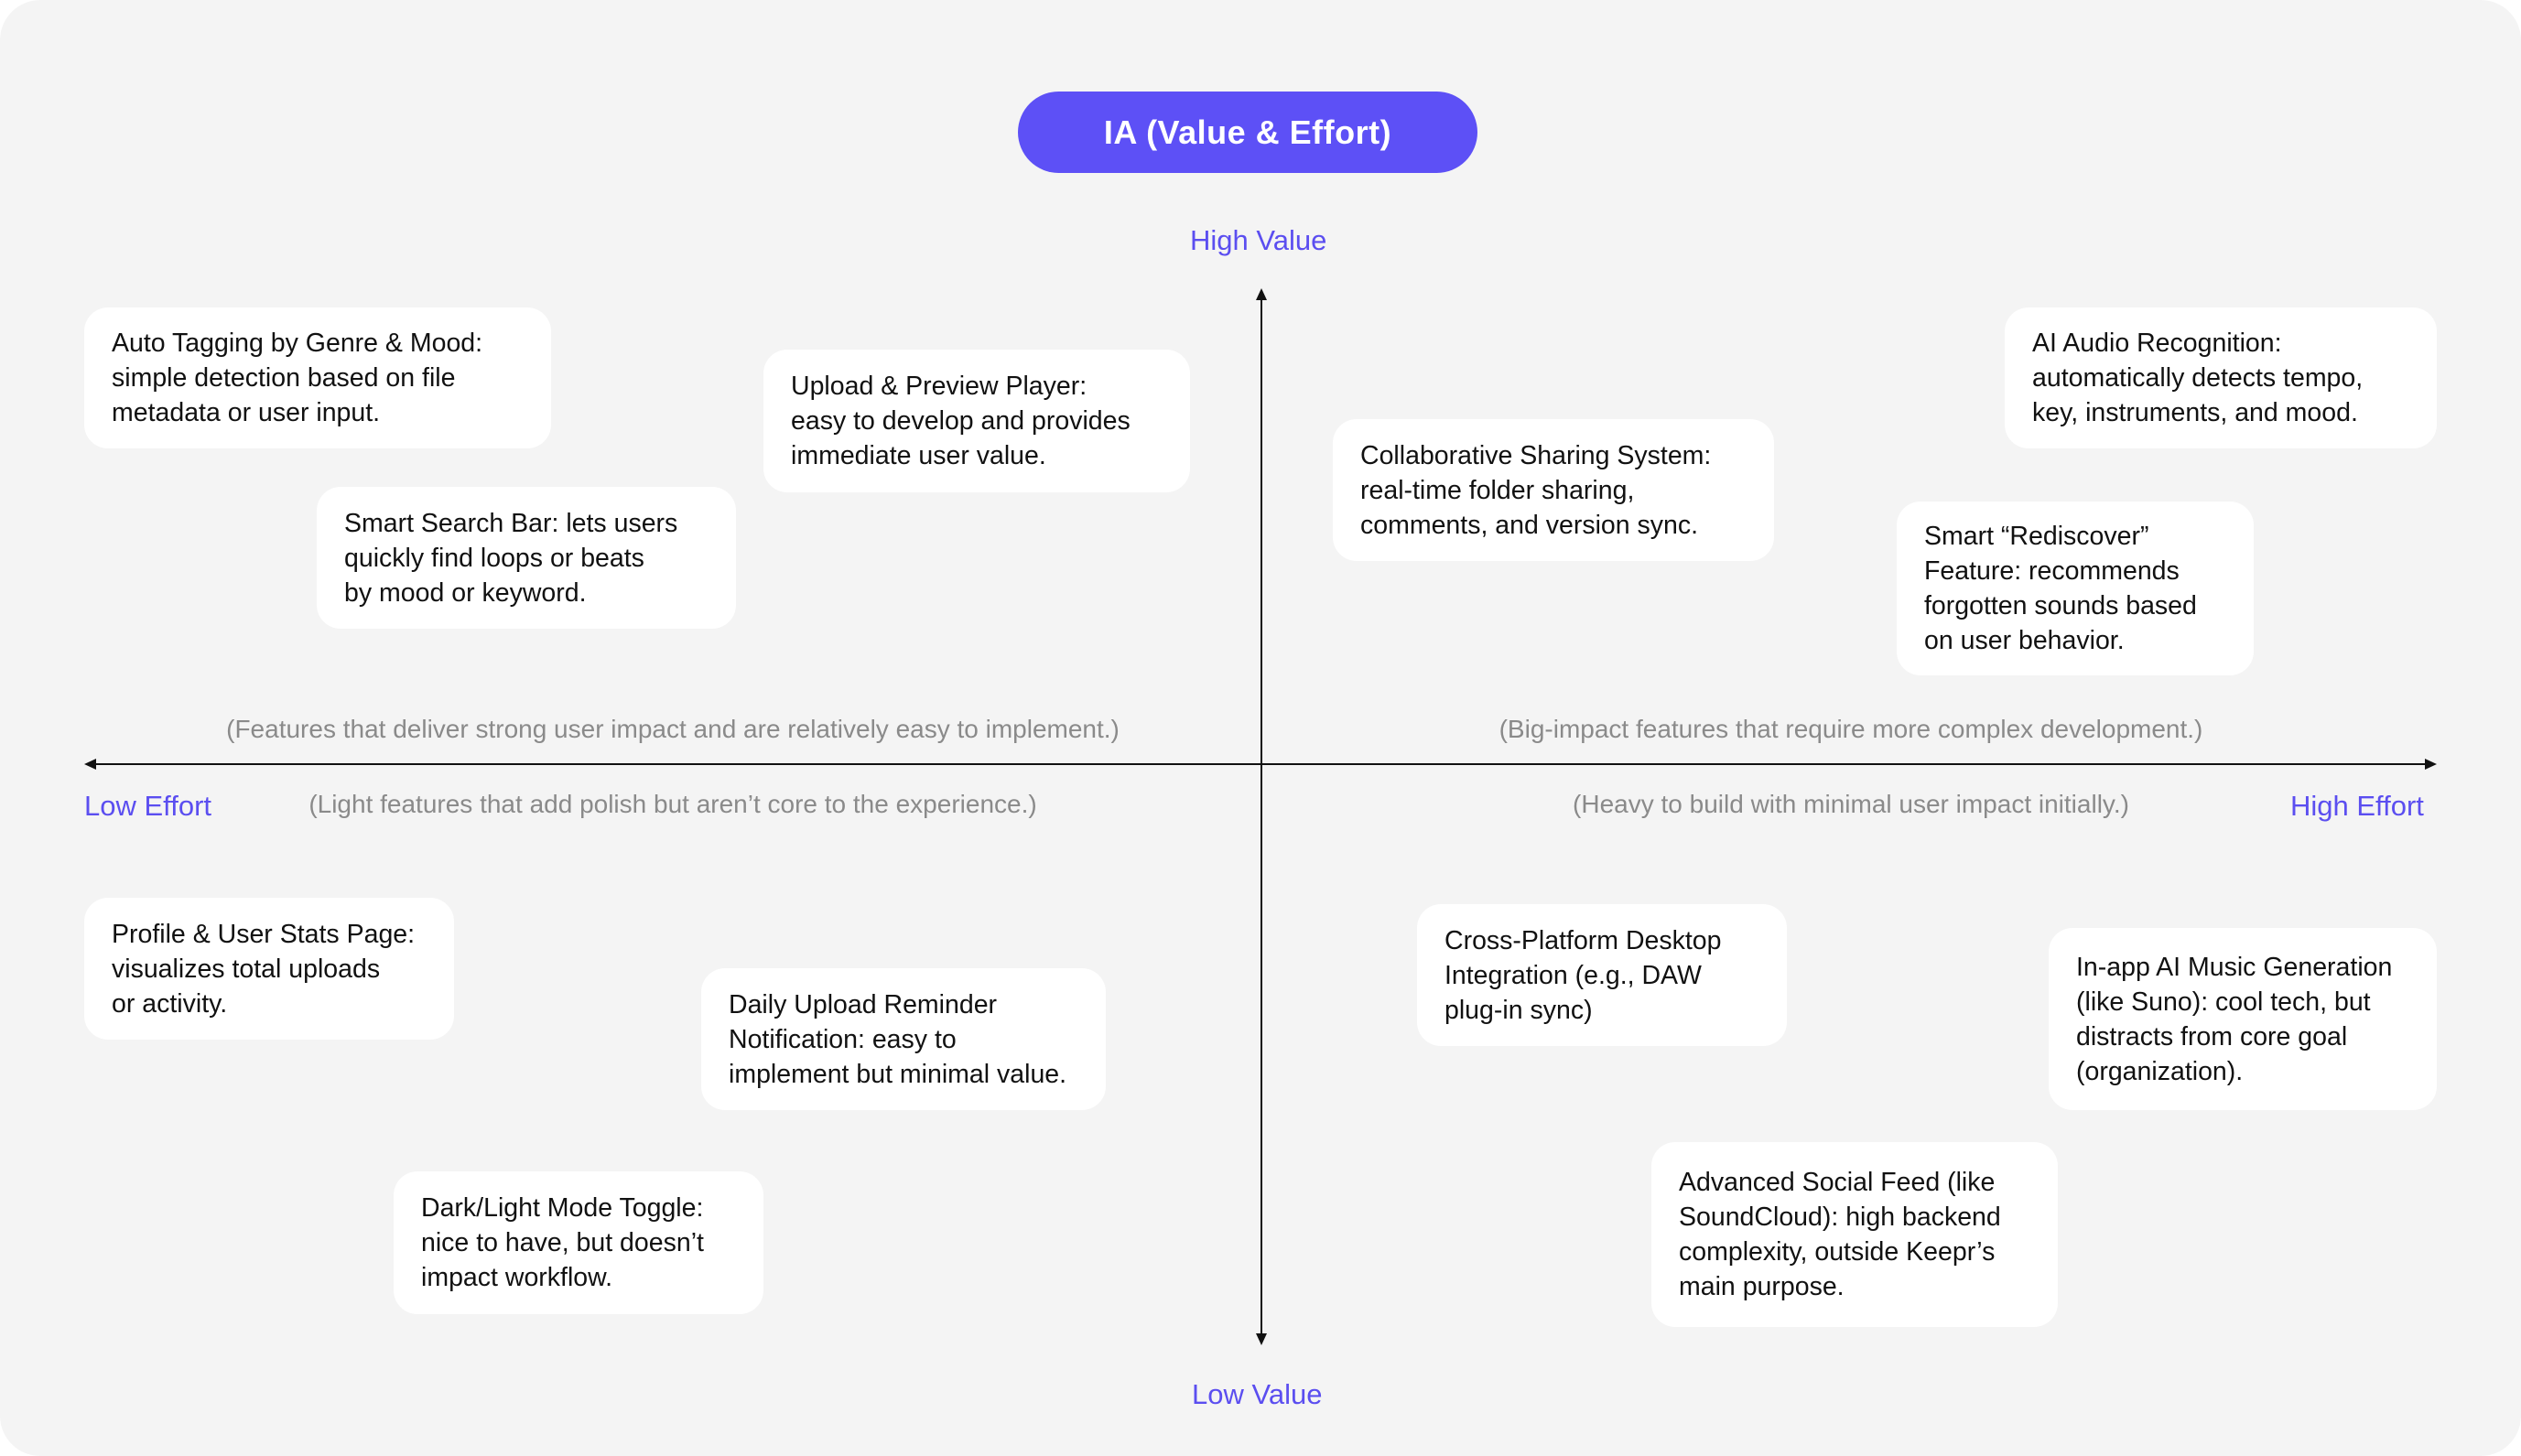 This screenshot has width=2521, height=1456. Describe the element at coordinates (2060, 605) in the screenshot. I see `card-line: forgotten sounds based` at that location.